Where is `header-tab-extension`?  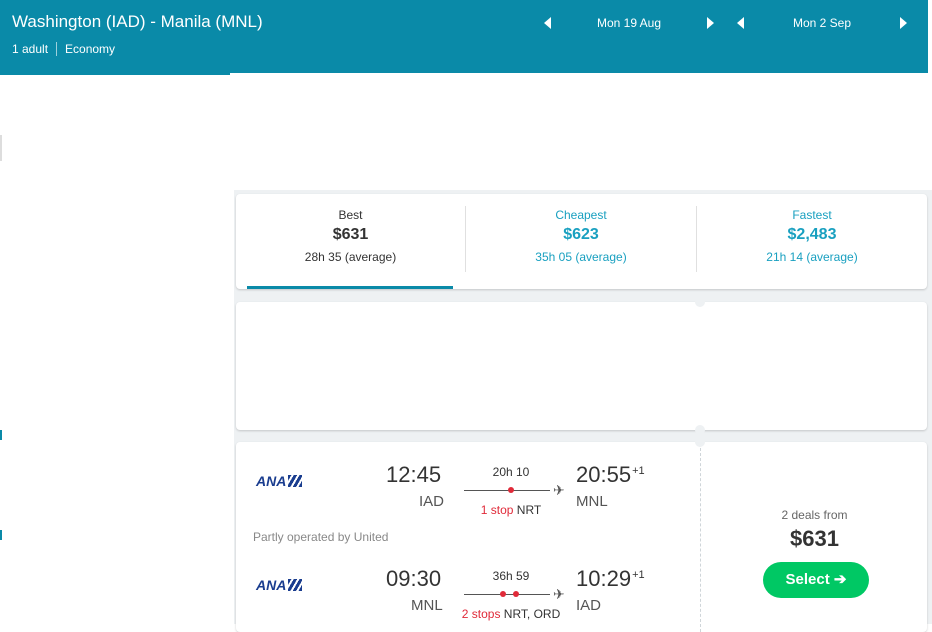
header-tab-extension is located at coordinates (115, 74).